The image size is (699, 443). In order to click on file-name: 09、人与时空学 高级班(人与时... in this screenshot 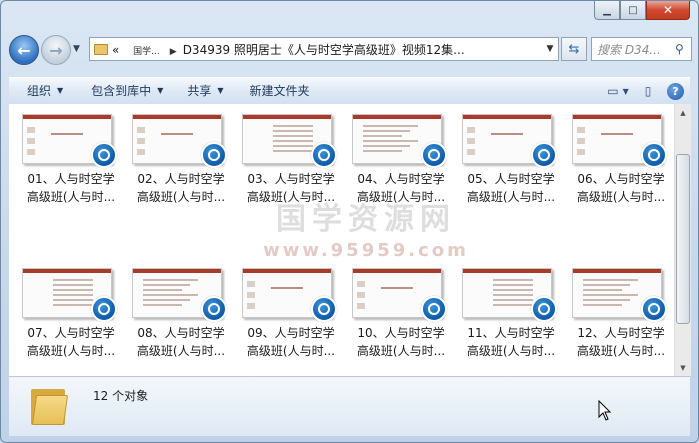, I will do `click(291, 342)`.